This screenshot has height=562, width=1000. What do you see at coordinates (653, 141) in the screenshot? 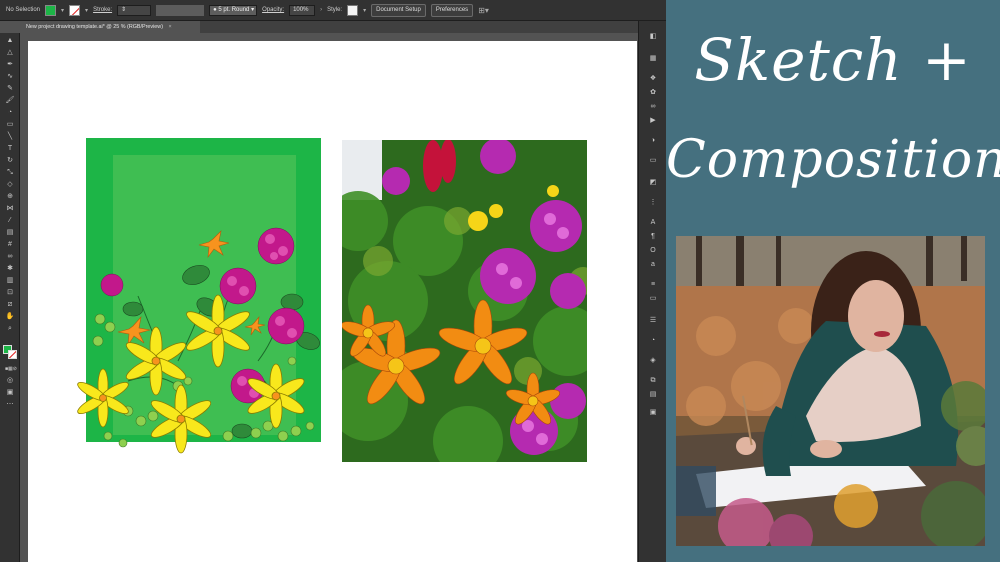
I see `stroke-icon: ◑` at bounding box center [653, 141].